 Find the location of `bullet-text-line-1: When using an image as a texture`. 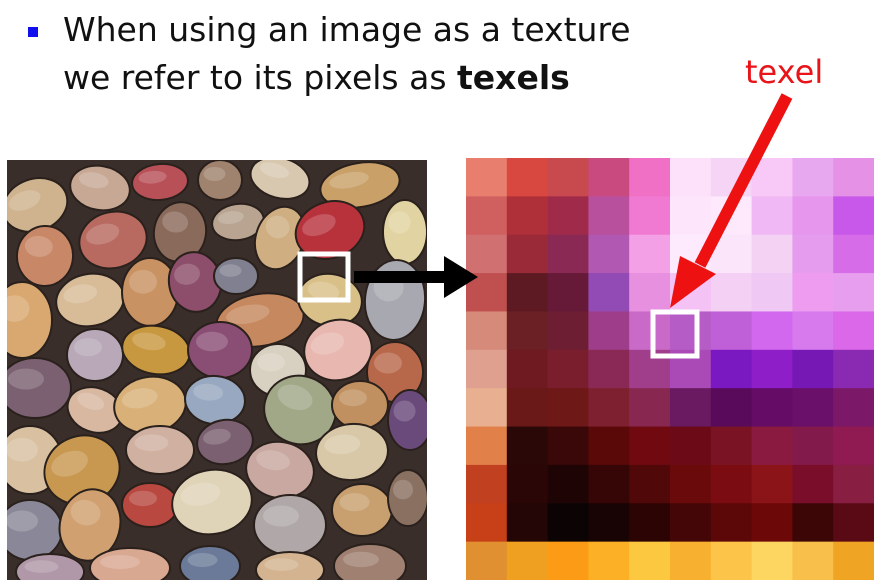

bullet-text-line-1: When using an image as a texture is located at coordinates (347, 29).